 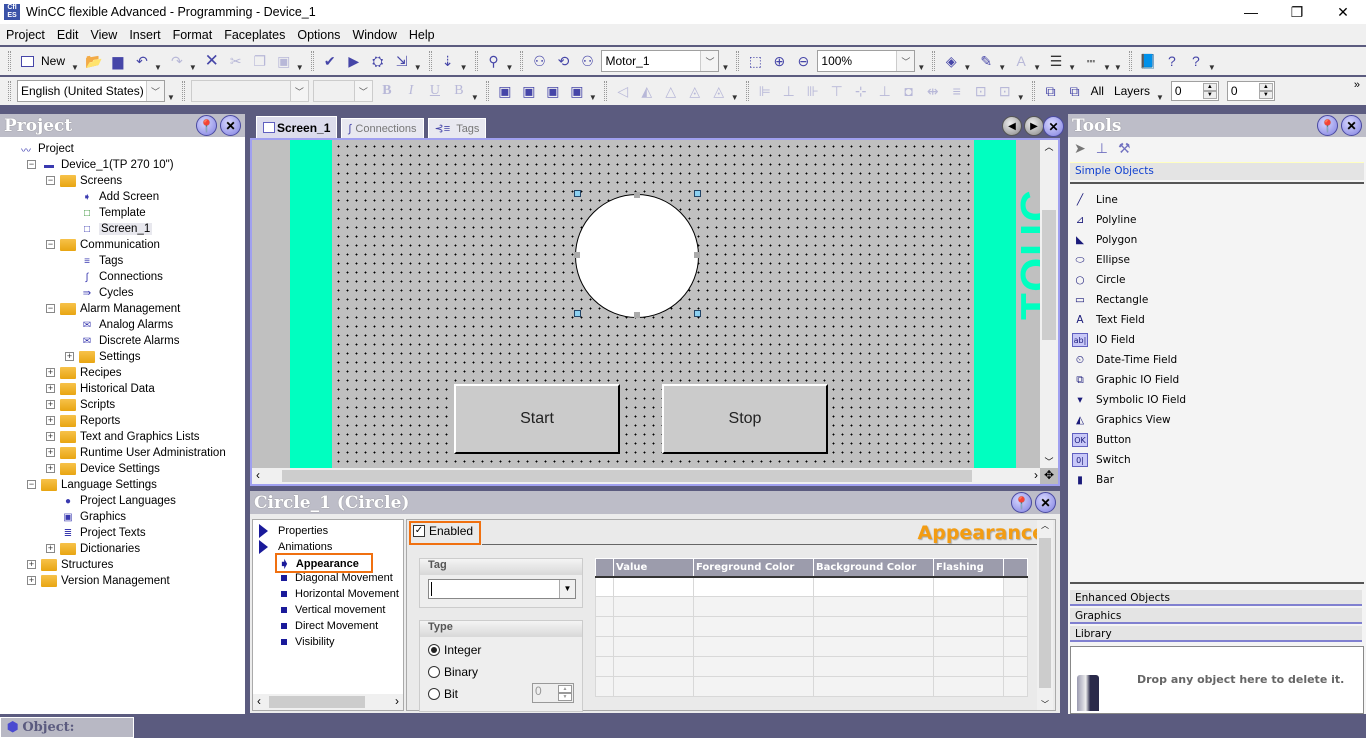 I want to click on scroll-left-icon: ‹, so click(x=259, y=701).